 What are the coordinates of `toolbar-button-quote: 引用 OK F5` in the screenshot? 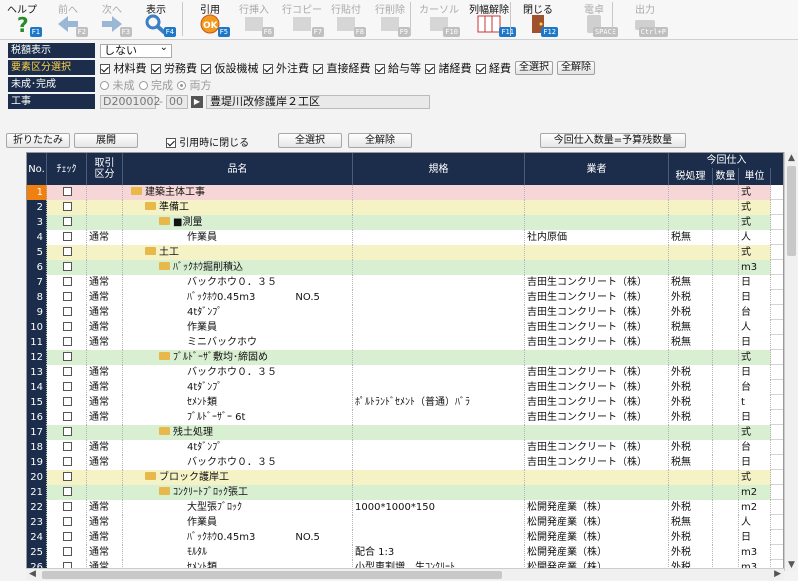 It's located at (210, 20).